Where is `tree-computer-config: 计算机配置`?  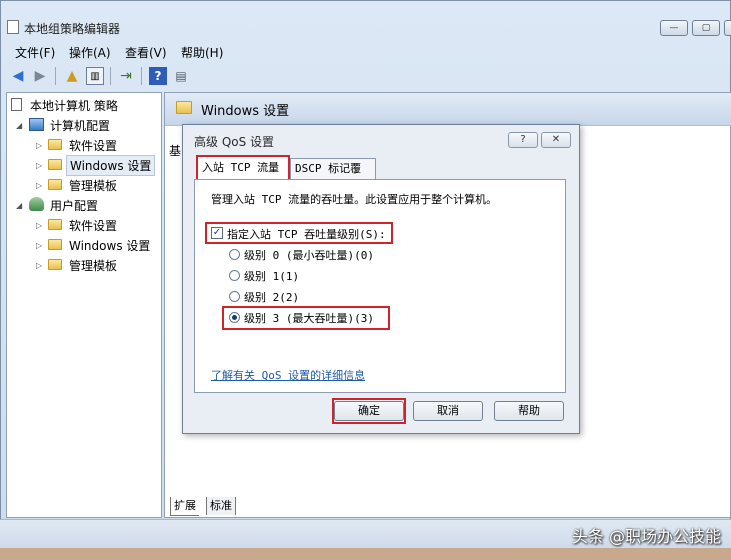 tree-computer-config: 计算机配置 is located at coordinates (80, 125).